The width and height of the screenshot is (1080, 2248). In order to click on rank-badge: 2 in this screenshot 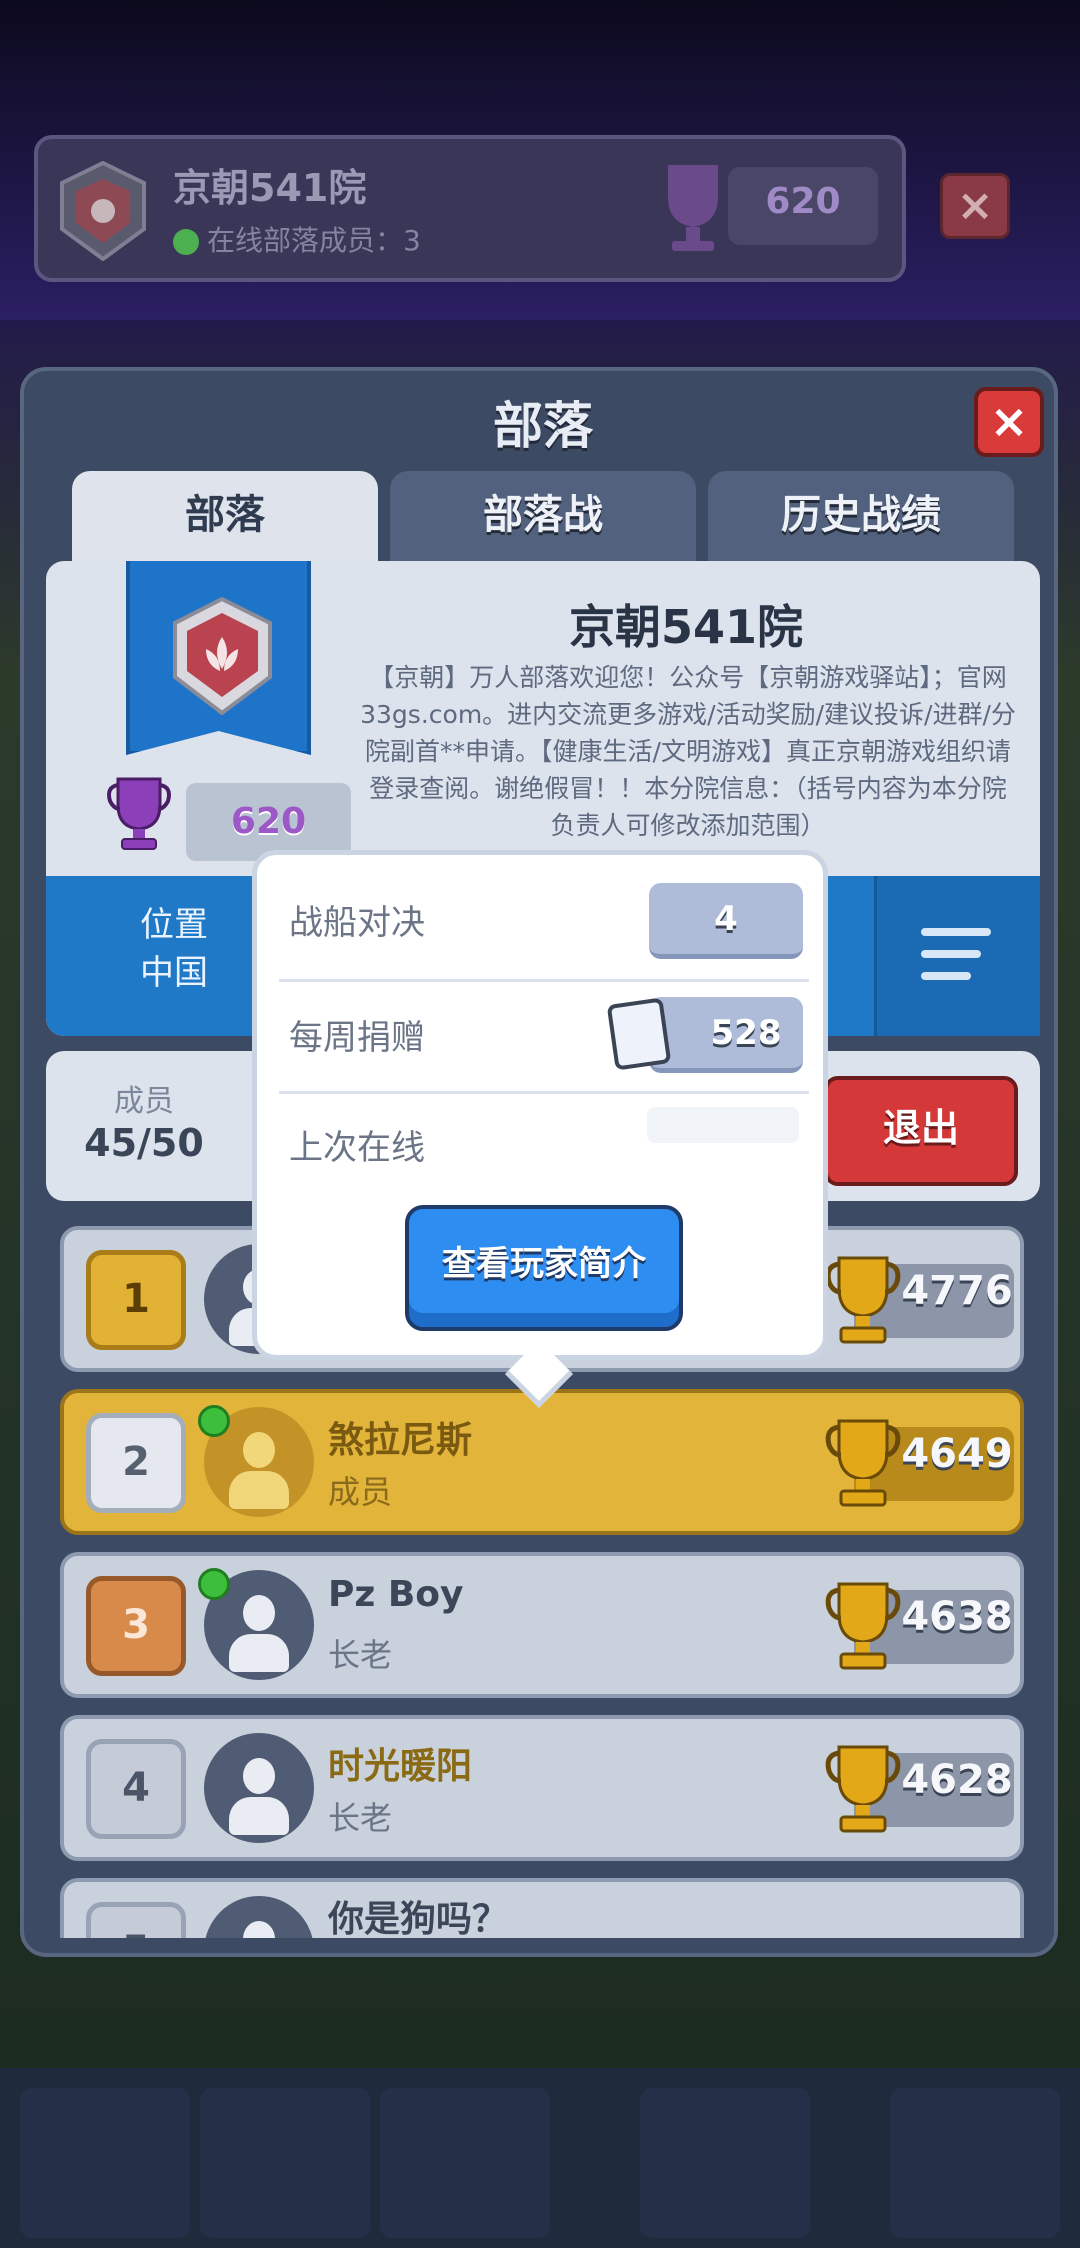, I will do `click(136, 1463)`.